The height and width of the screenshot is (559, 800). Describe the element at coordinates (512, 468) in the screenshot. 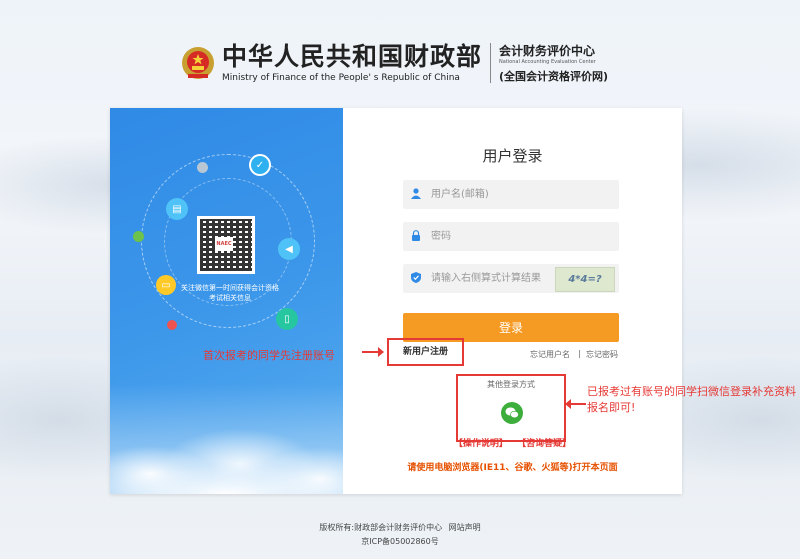

I see `browser-tip: 请使用电脑浏览器(IE11、谷歌、火狐等)打开本页面` at that location.